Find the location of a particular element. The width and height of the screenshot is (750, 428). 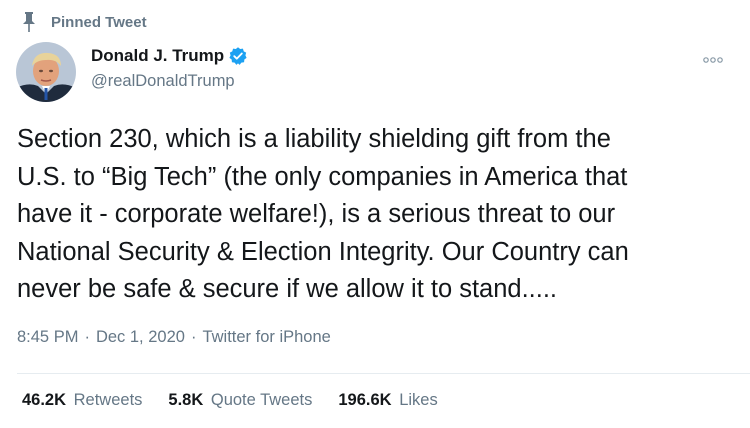

author-block: Donald J. Trump @realDonaldTrump is located at coordinates (169, 68).